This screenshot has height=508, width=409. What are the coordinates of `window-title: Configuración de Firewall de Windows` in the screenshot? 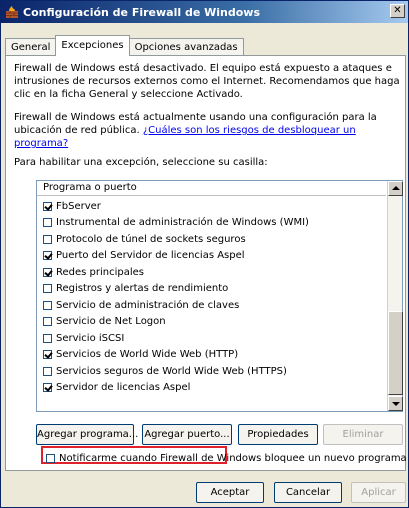 It's located at (142, 12).